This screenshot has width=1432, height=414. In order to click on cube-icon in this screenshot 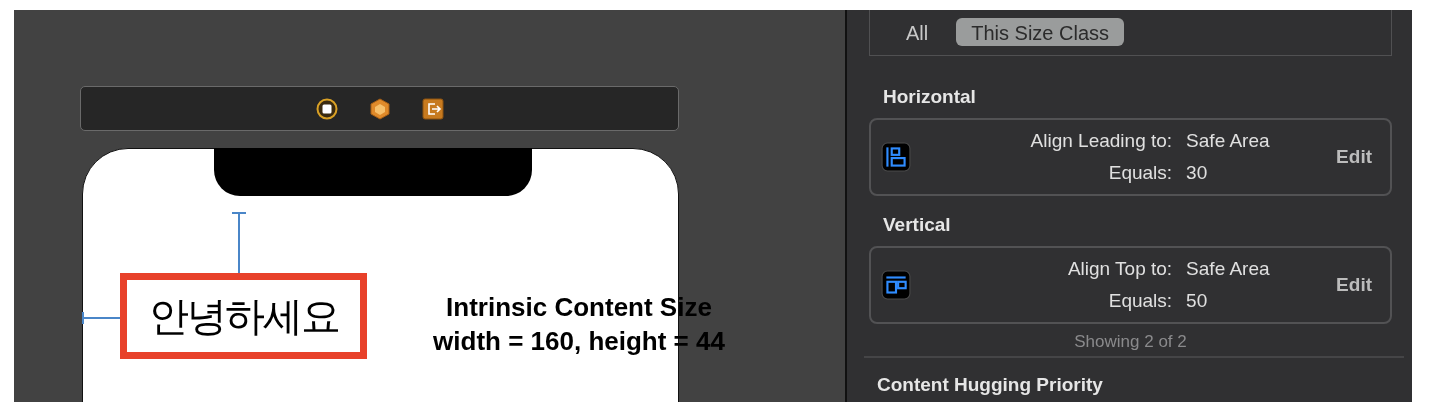, I will do `click(379, 108)`.